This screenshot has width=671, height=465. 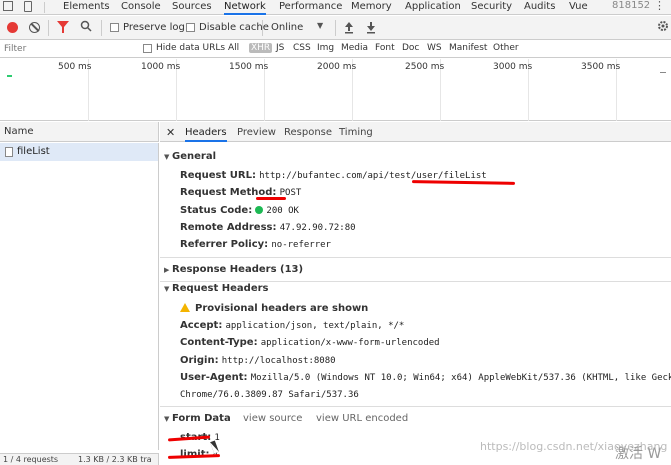 I want to click on provisional-warning: Provisional headers are shown, so click(x=274, y=308).